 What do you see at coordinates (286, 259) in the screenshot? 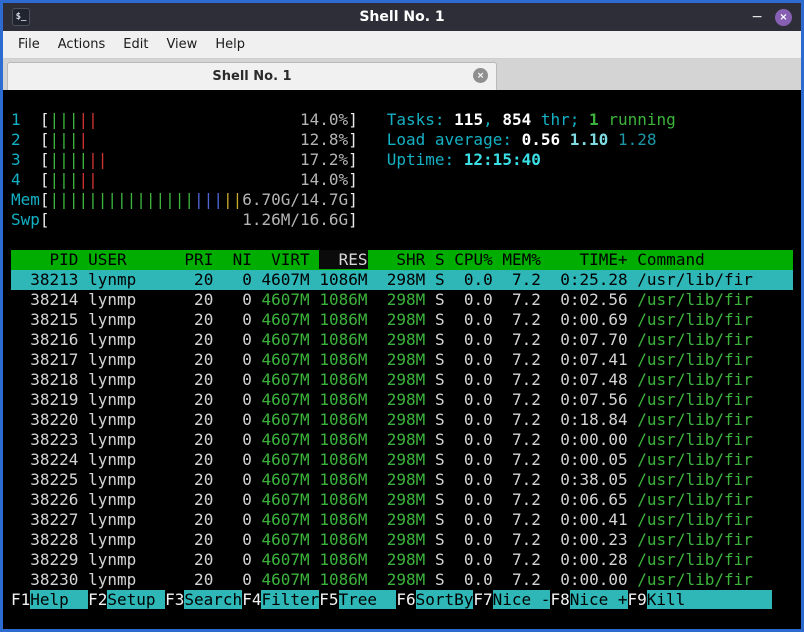
I see `header-virt: VIRT` at bounding box center [286, 259].